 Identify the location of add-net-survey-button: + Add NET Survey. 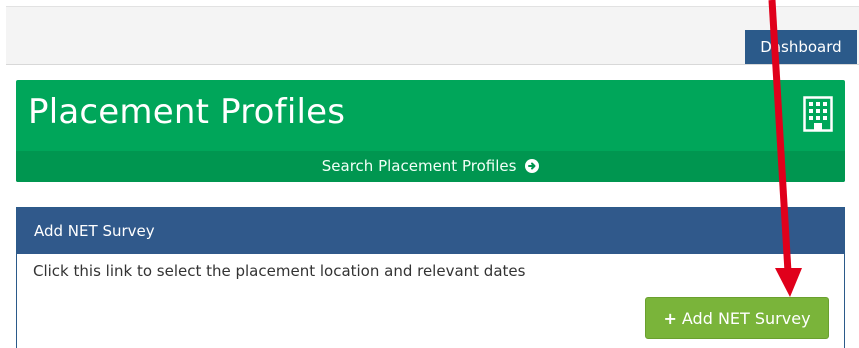
(737, 318).